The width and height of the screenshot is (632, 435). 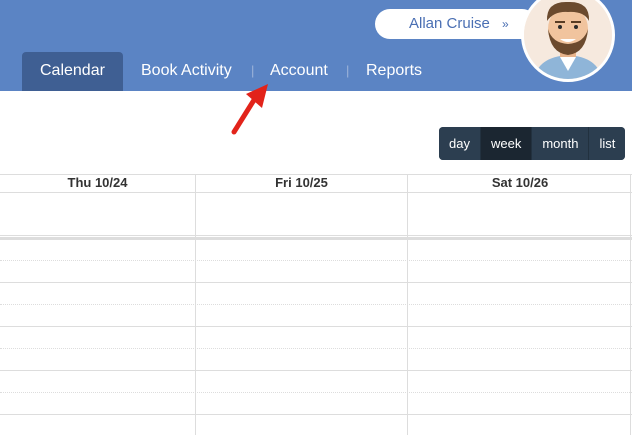 What do you see at coordinates (72, 71) in the screenshot?
I see `tab-calendar: Calendar` at bounding box center [72, 71].